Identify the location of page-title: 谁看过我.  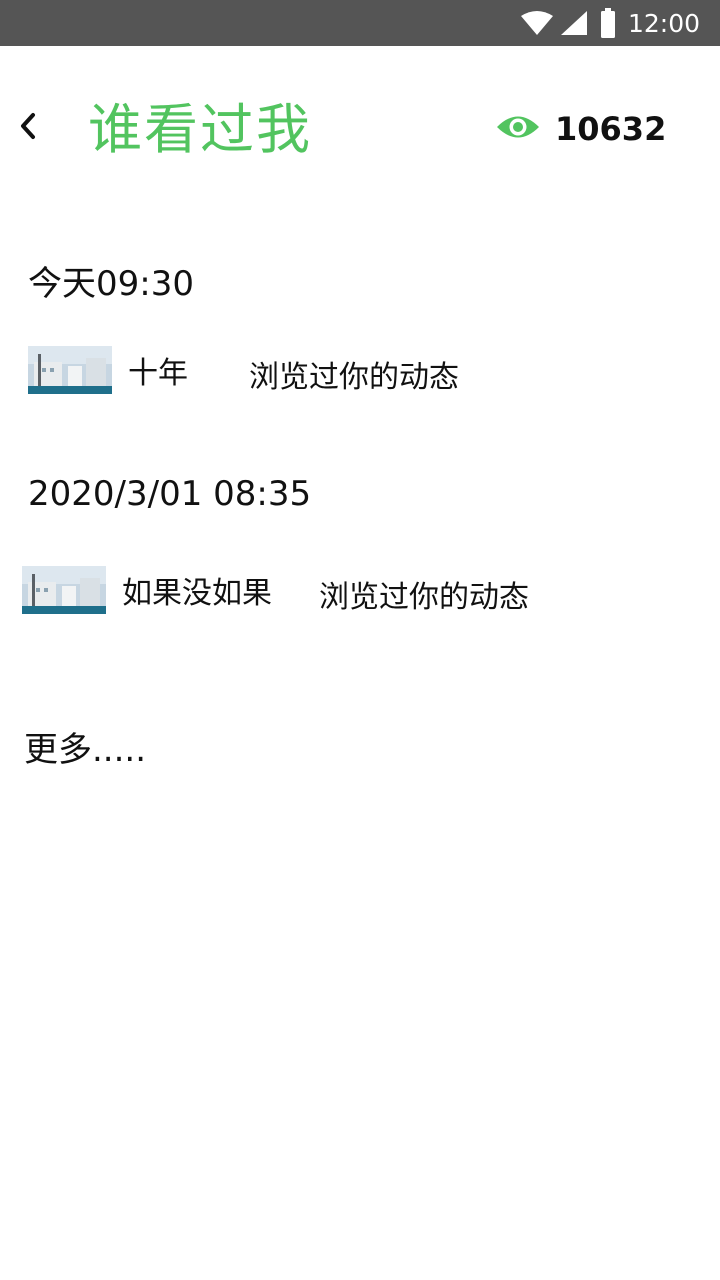
(200, 129).